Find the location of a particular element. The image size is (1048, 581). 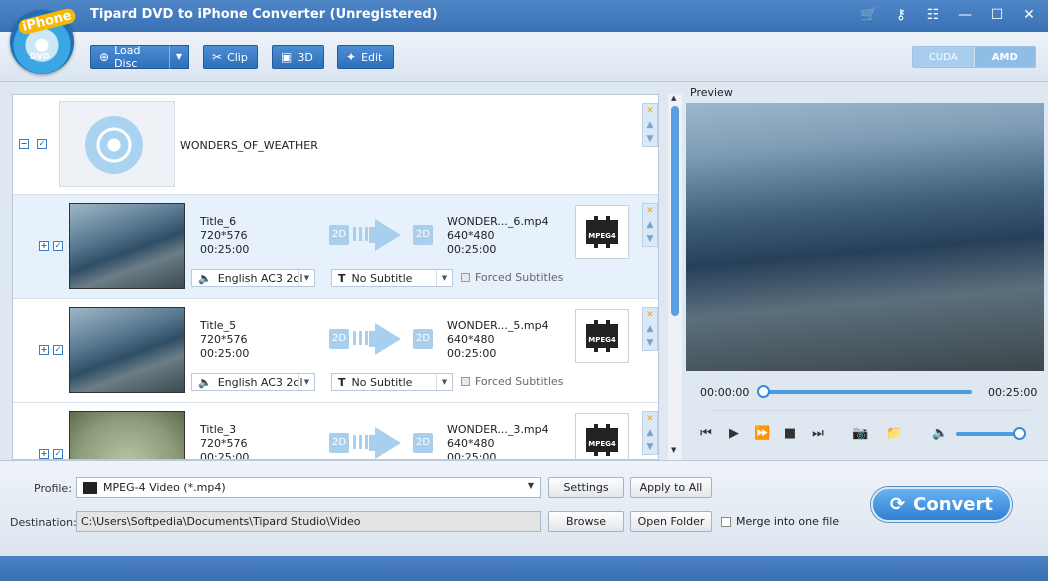

next-icon: ⏭ is located at coordinates (818, 434).